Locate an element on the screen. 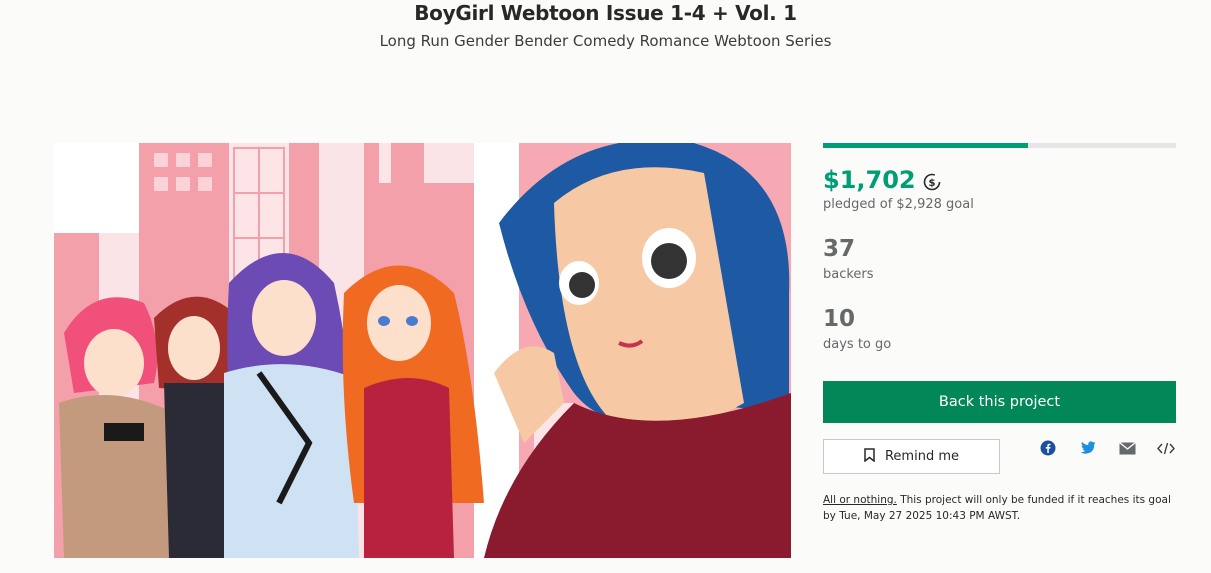 The height and width of the screenshot is (573, 1211). pledged-amount-row: $1,702 $ is located at coordinates (882, 180).